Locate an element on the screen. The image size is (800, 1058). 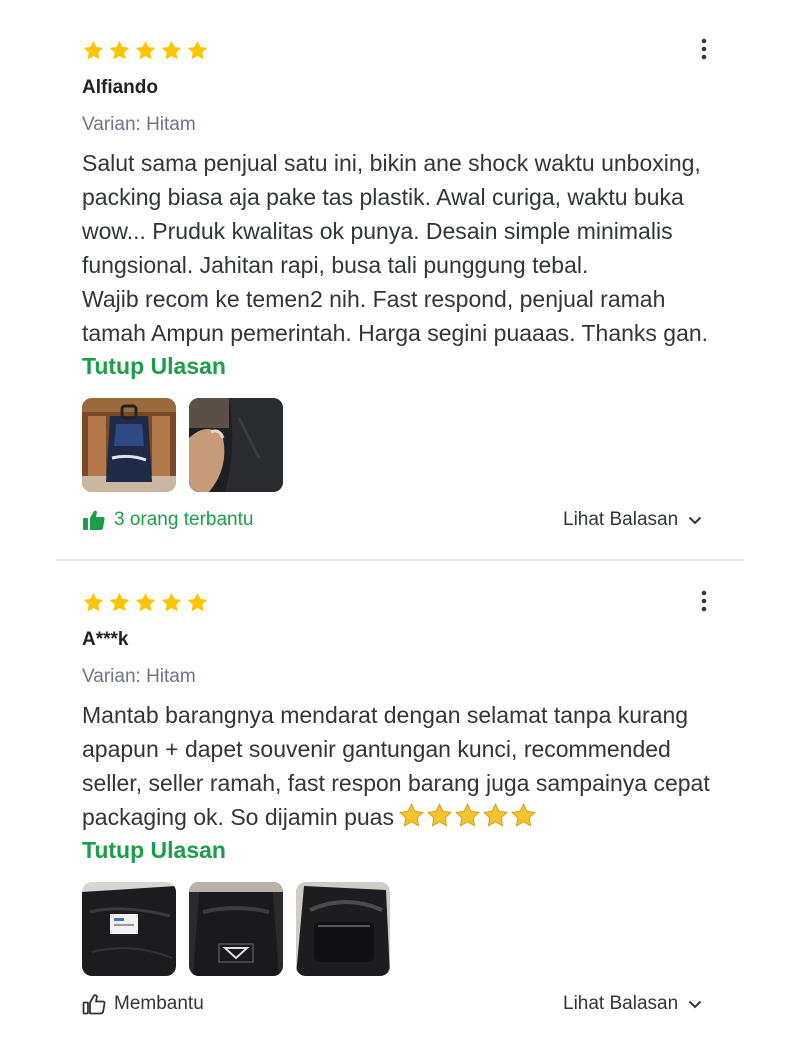
review-divider is located at coordinates (400, 560).